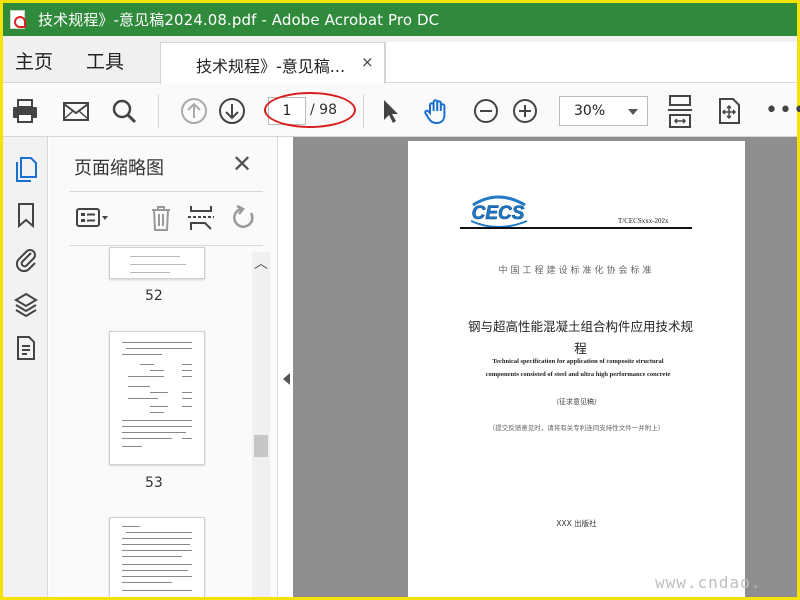 This screenshot has width=800, height=600. I want to click on layers-icon, so click(26, 304).